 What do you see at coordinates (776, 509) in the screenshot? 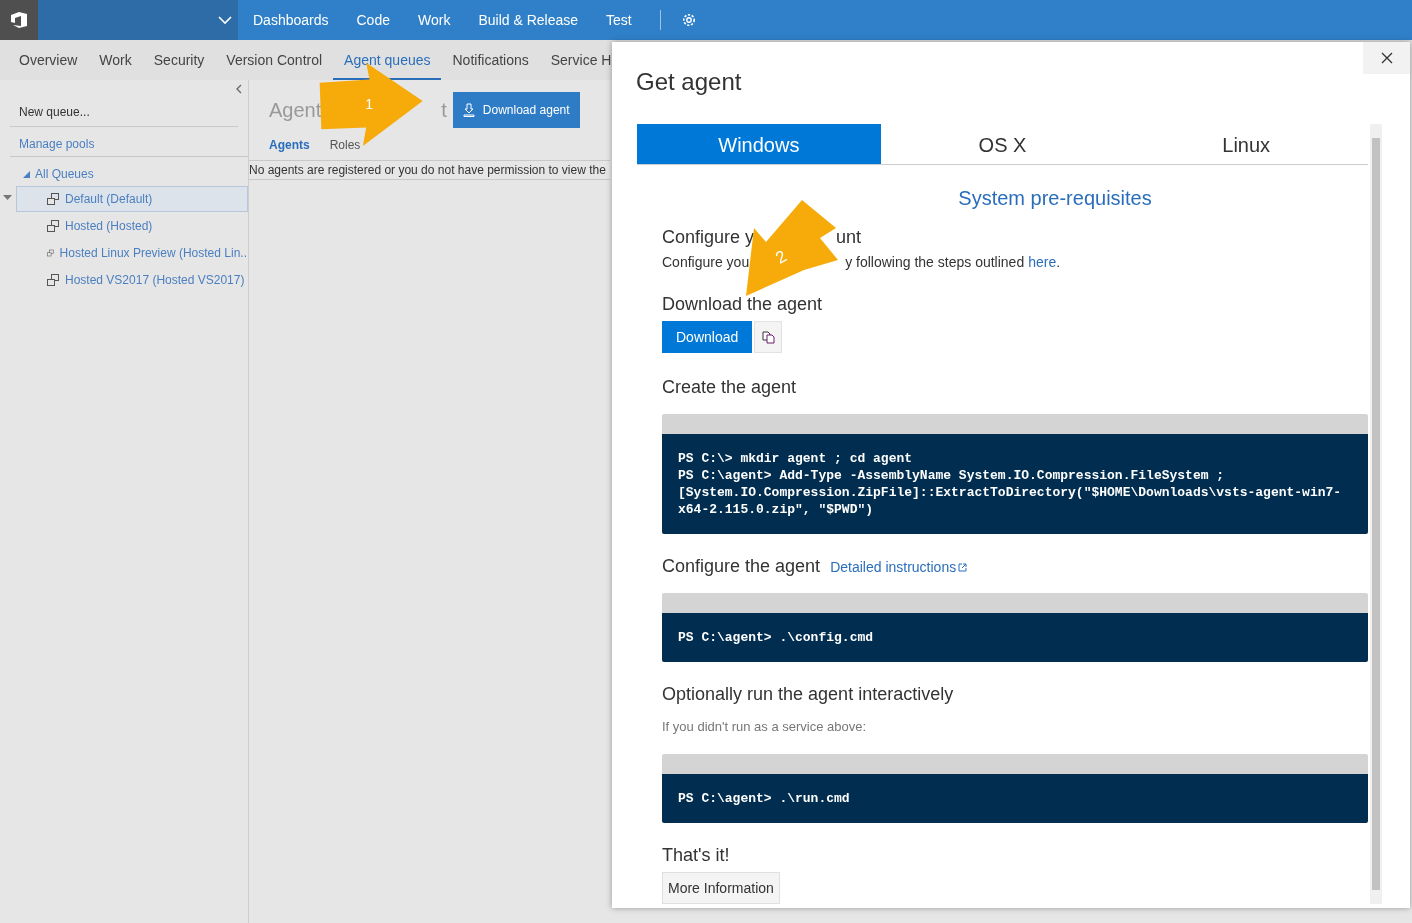
I see `code-line: x64-2.115.0.zip", "$PWD")` at bounding box center [776, 509].